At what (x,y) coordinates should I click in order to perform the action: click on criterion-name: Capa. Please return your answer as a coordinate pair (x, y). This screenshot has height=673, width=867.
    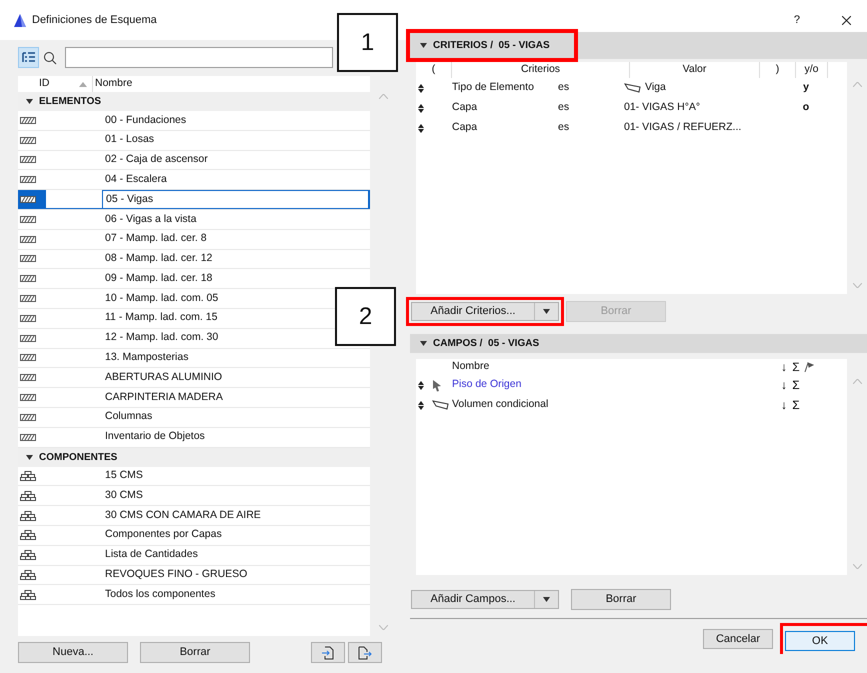
    Looking at the image, I should click on (465, 128).